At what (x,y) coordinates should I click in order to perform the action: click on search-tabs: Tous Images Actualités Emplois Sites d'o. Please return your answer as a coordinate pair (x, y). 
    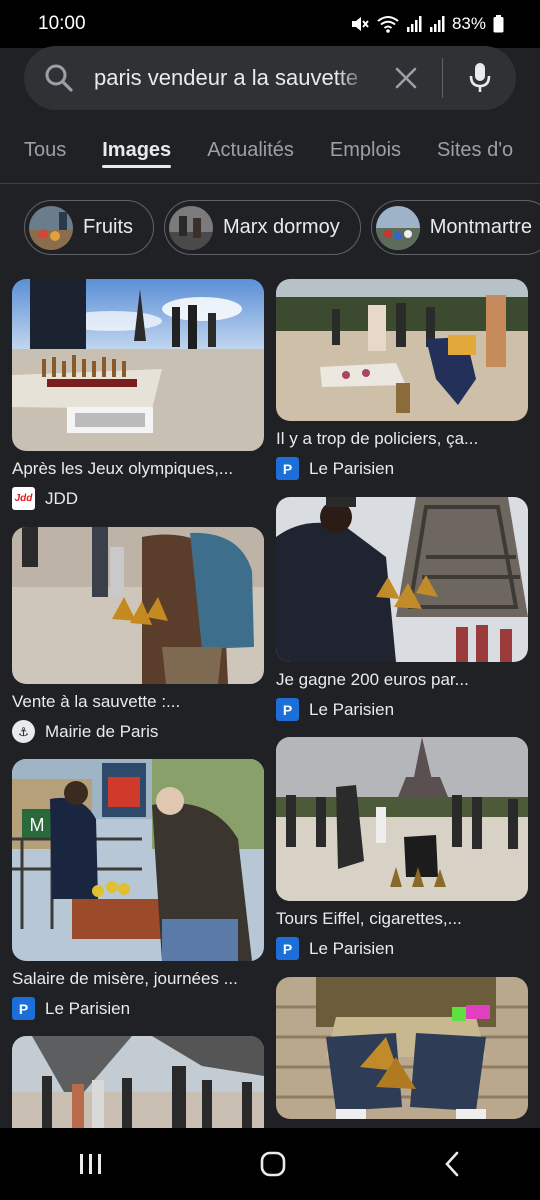
    Looking at the image, I should click on (270, 151).